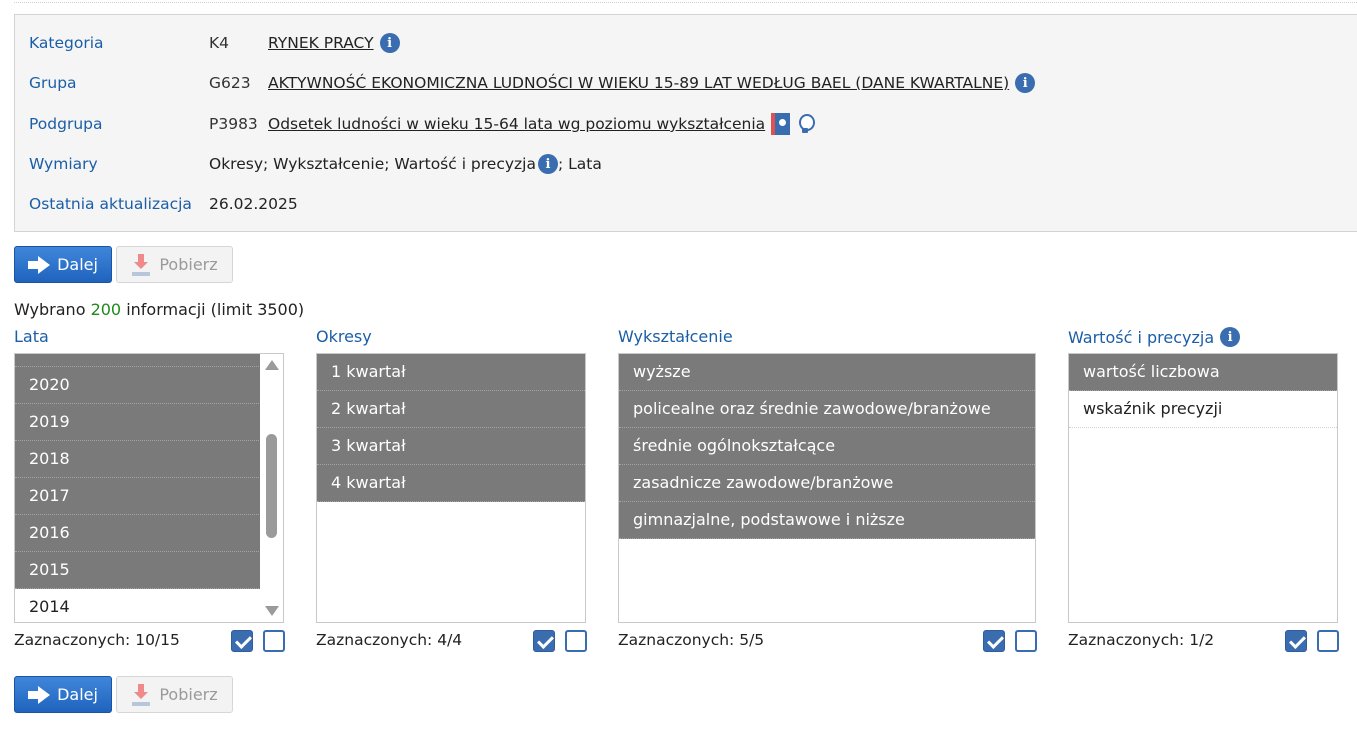 Image resolution: width=1357 pixels, height=736 pixels. I want to click on selection-summary: Wybrano 200 informacji (limit 3500), so click(159, 309).